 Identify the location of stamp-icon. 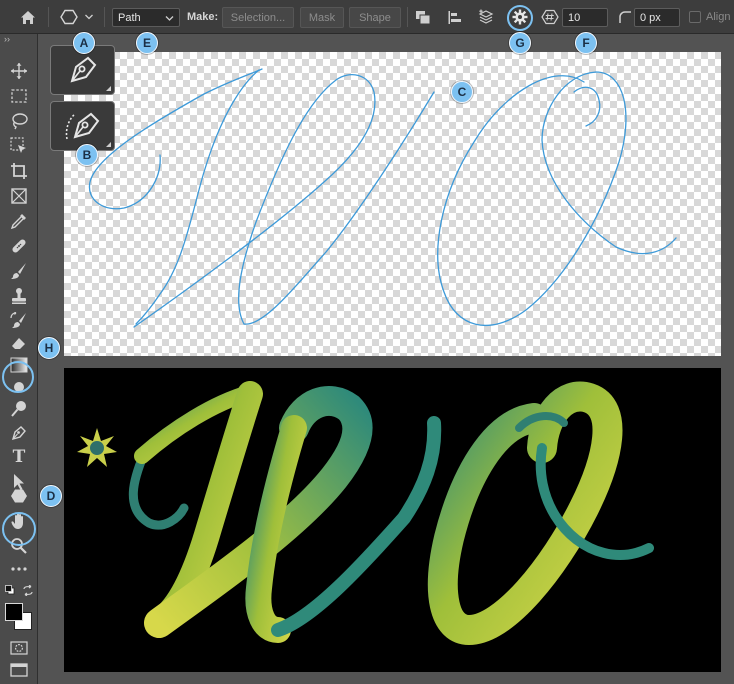
(19, 296).